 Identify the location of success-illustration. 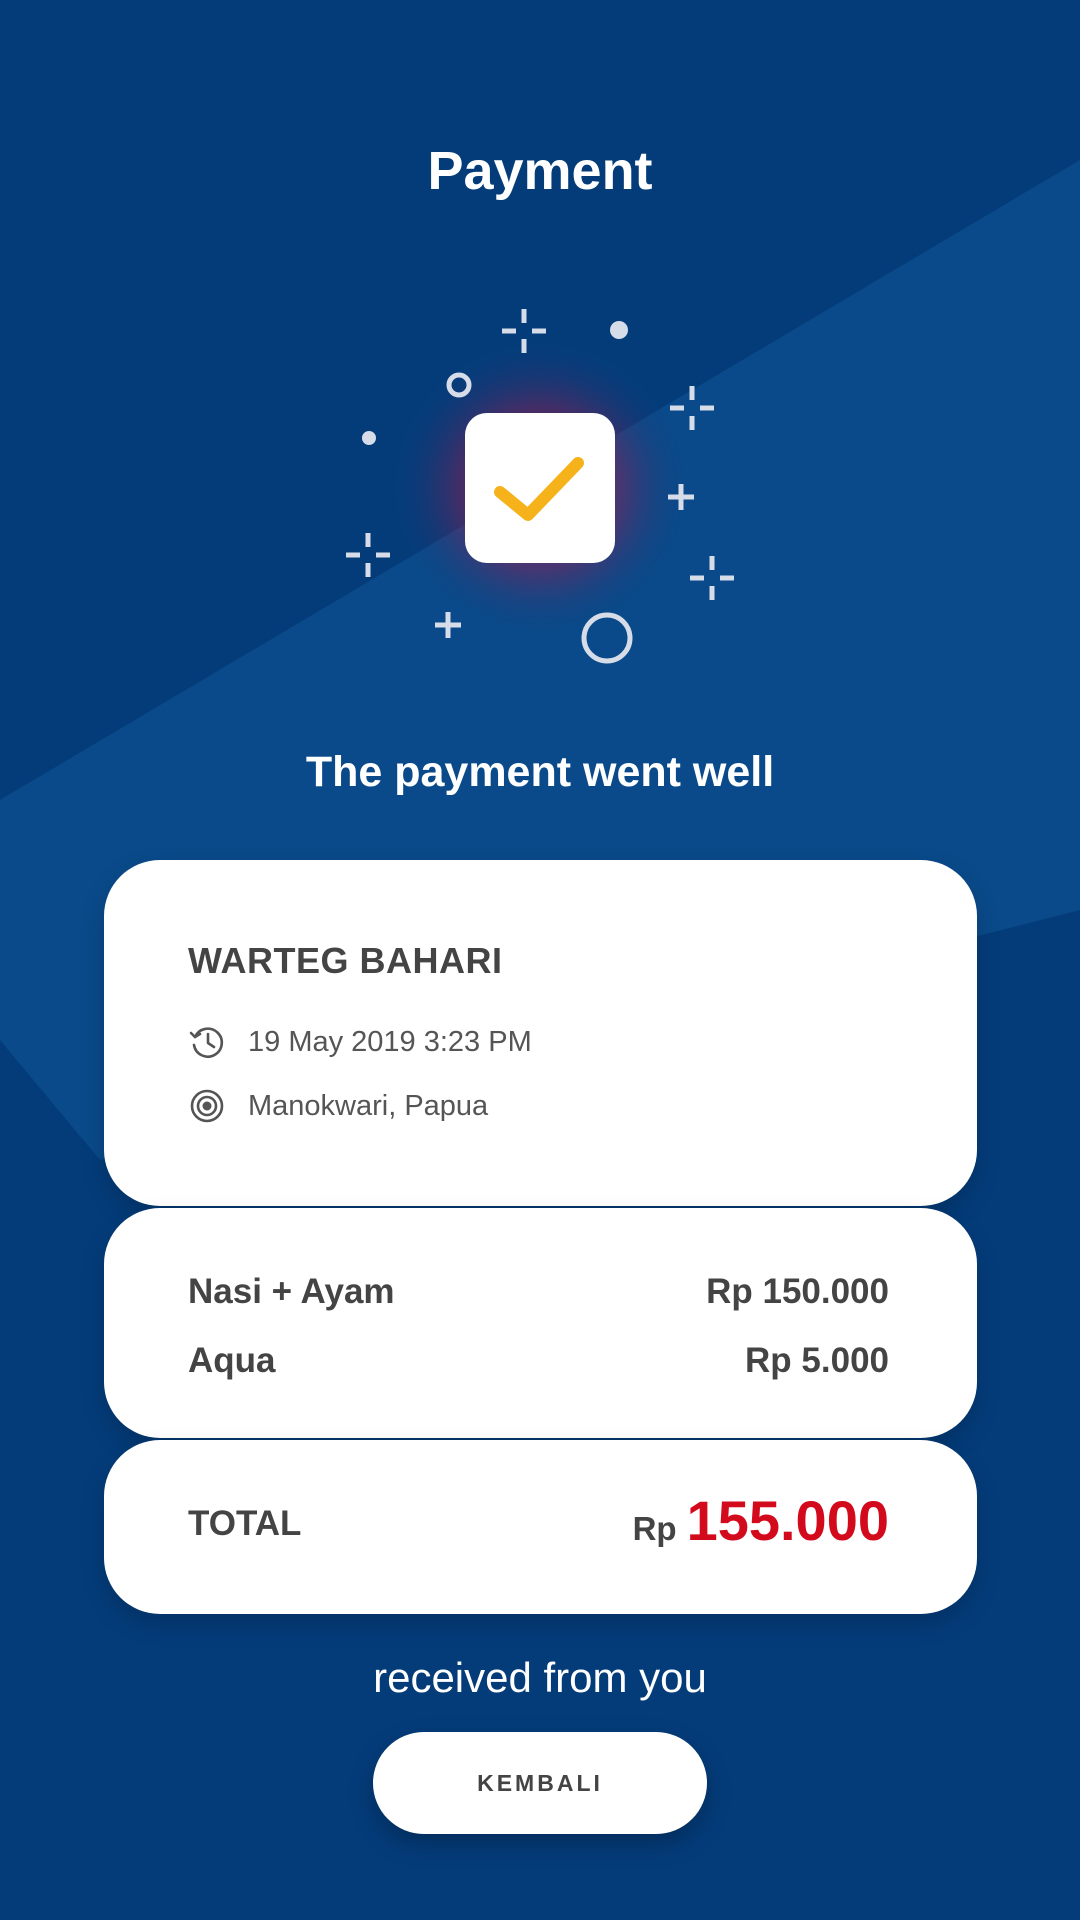
(540, 486).